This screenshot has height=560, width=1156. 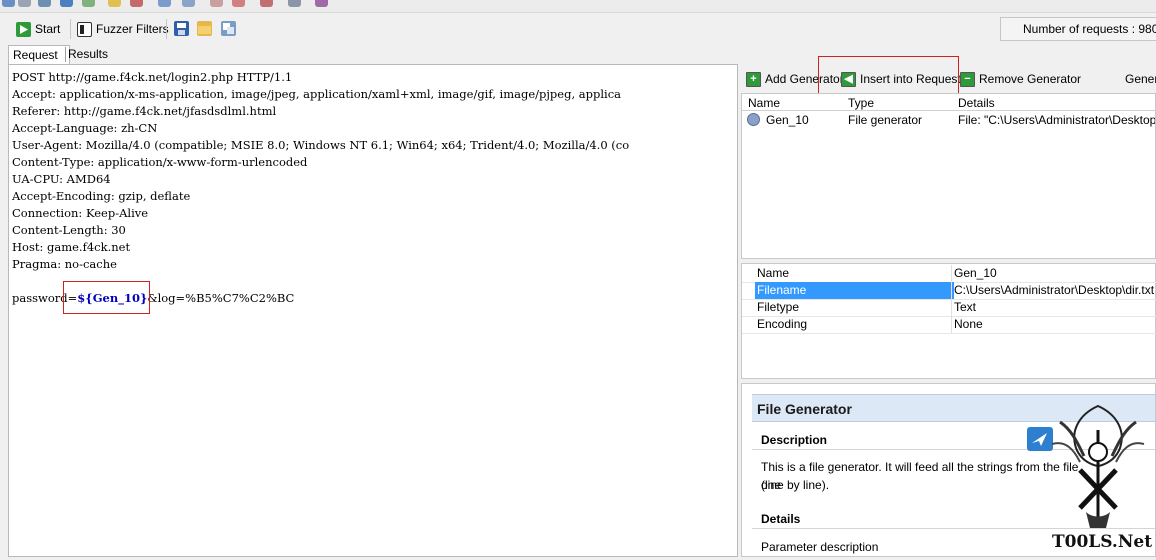 What do you see at coordinates (976, 103) in the screenshot?
I see `column-header-details: Details` at bounding box center [976, 103].